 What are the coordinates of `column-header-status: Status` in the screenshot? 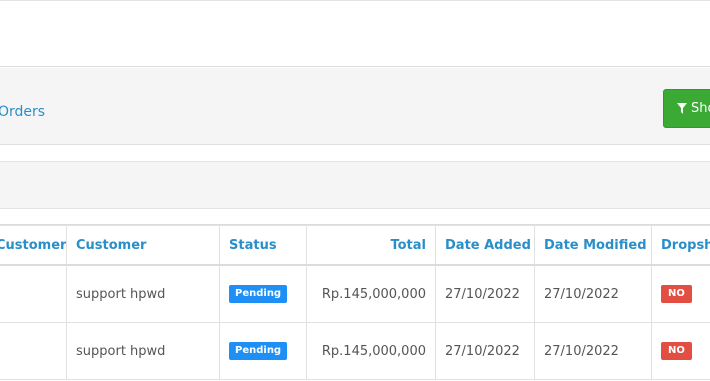 It's located at (263, 246).